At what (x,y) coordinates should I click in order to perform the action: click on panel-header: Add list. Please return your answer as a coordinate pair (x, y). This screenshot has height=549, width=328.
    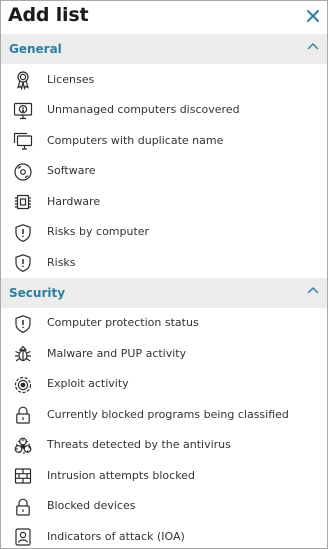
    Looking at the image, I should click on (164, 17).